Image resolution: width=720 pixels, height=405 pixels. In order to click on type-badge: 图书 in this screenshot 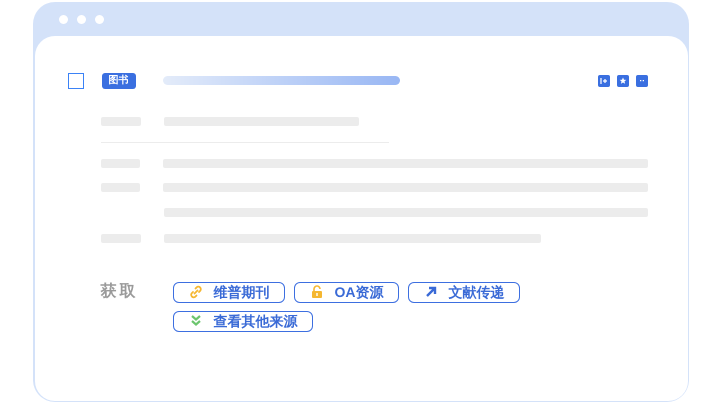, I will do `click(119, 80)`.